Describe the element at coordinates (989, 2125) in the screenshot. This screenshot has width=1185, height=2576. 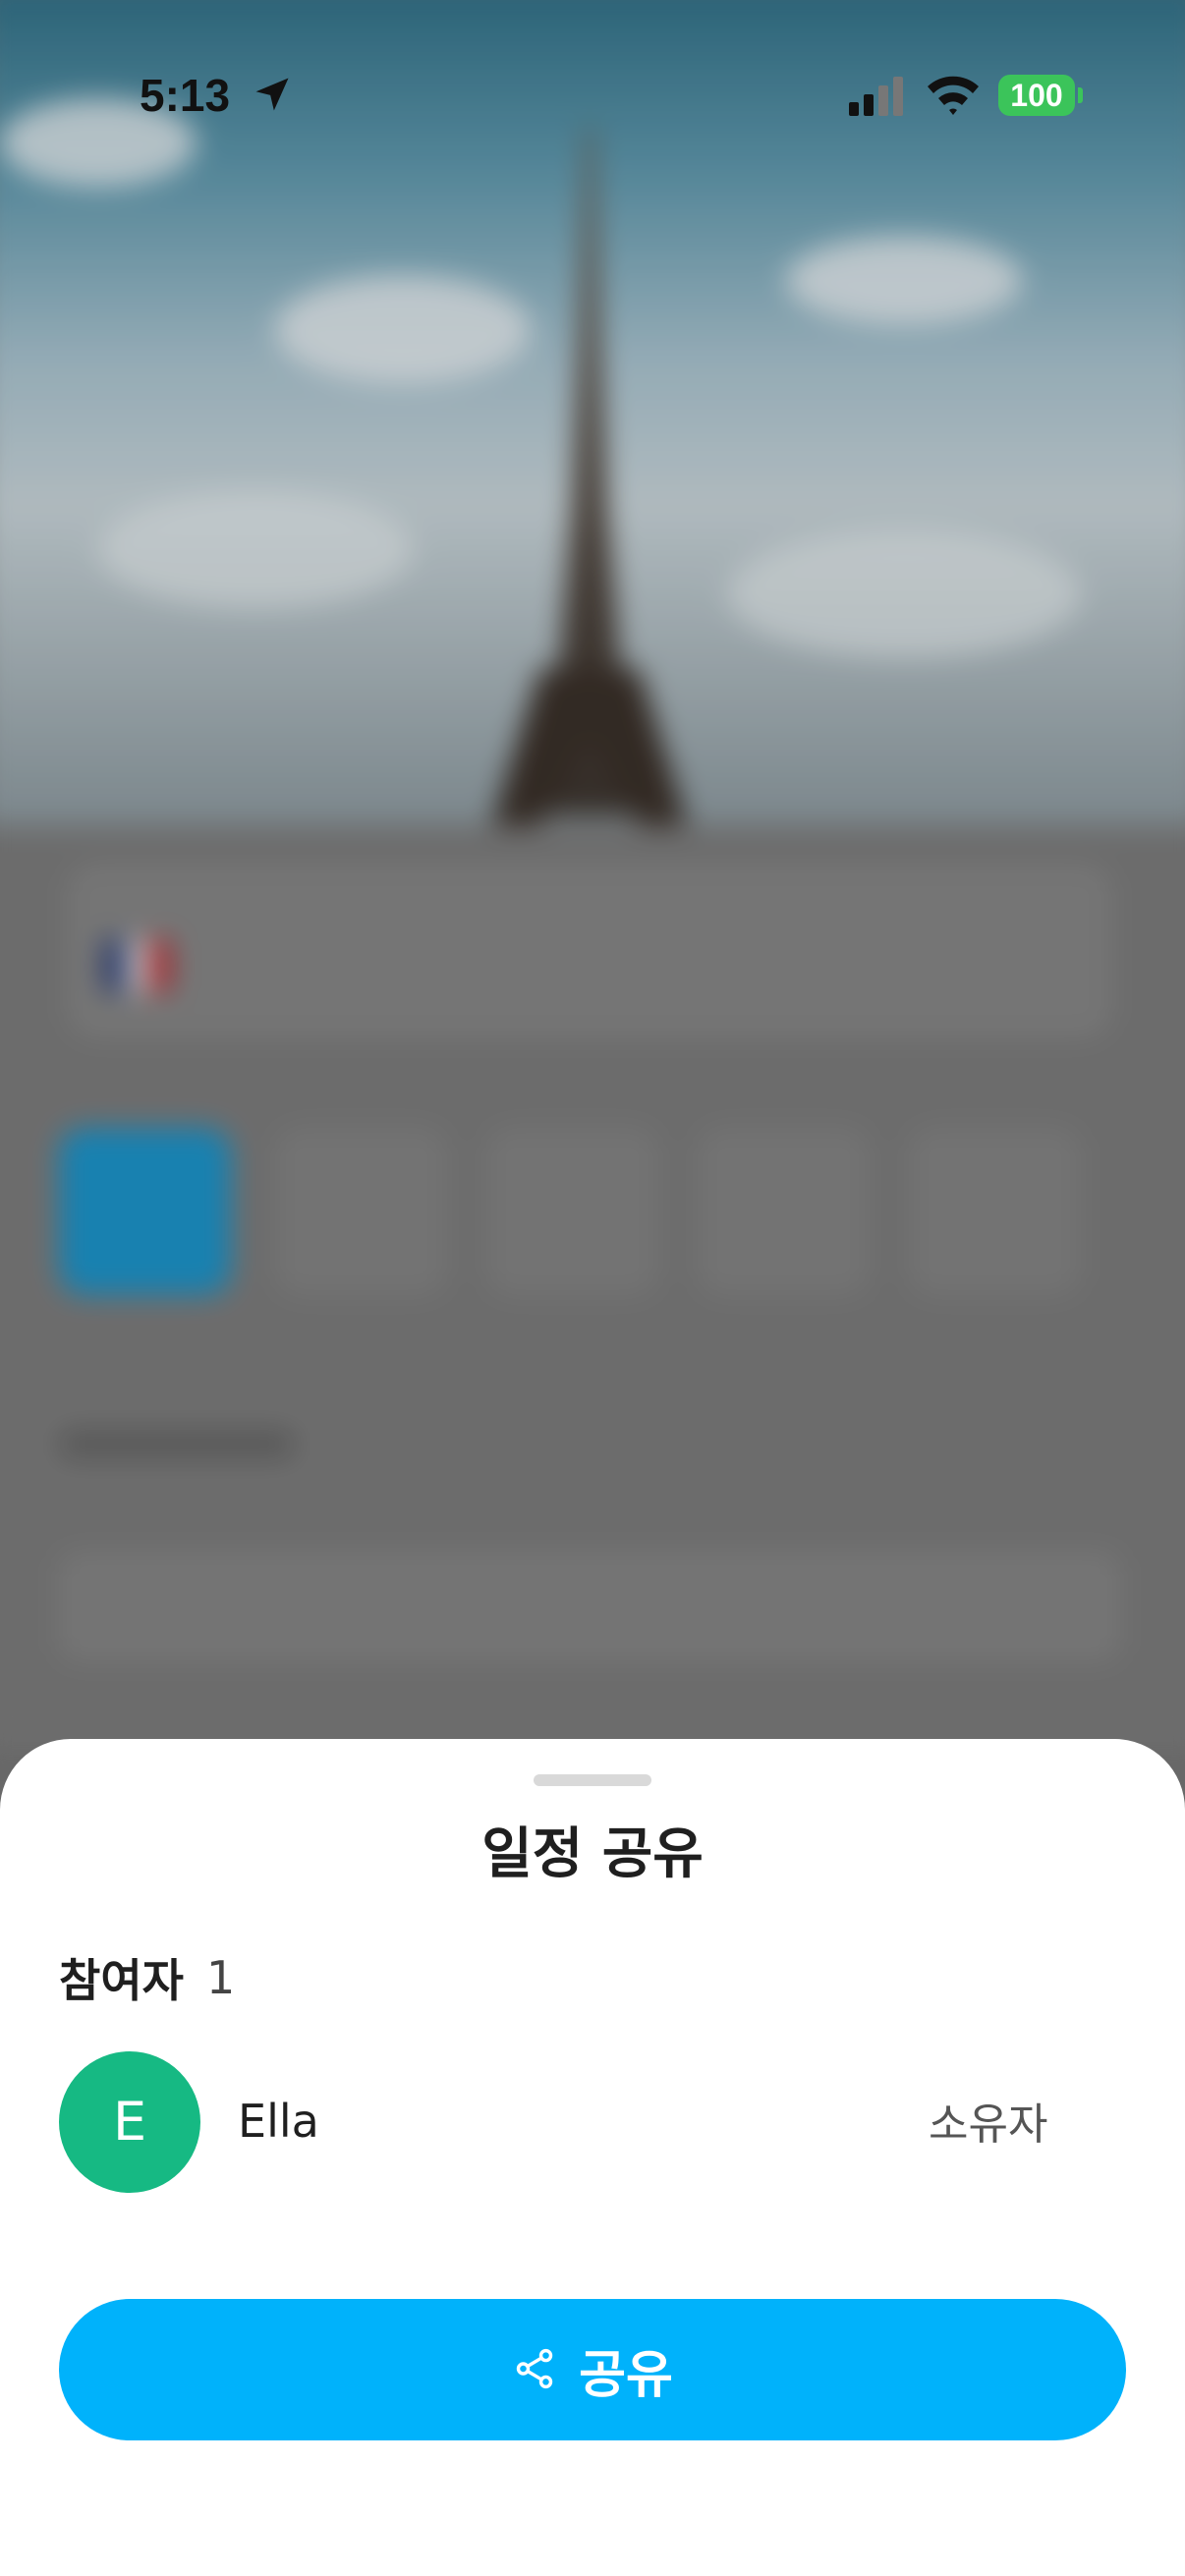
I see `participant-role: 소유자` at that location.